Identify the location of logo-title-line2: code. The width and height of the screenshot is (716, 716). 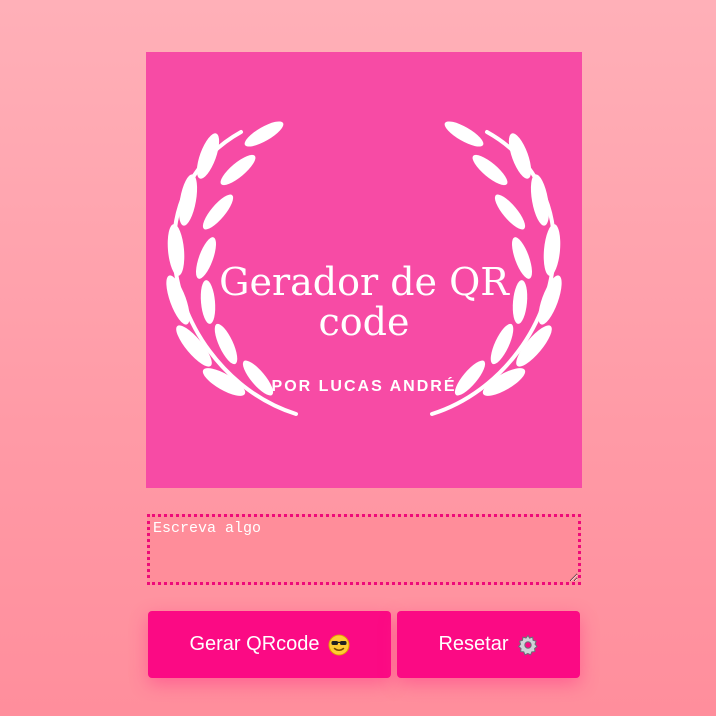
(364, 322).